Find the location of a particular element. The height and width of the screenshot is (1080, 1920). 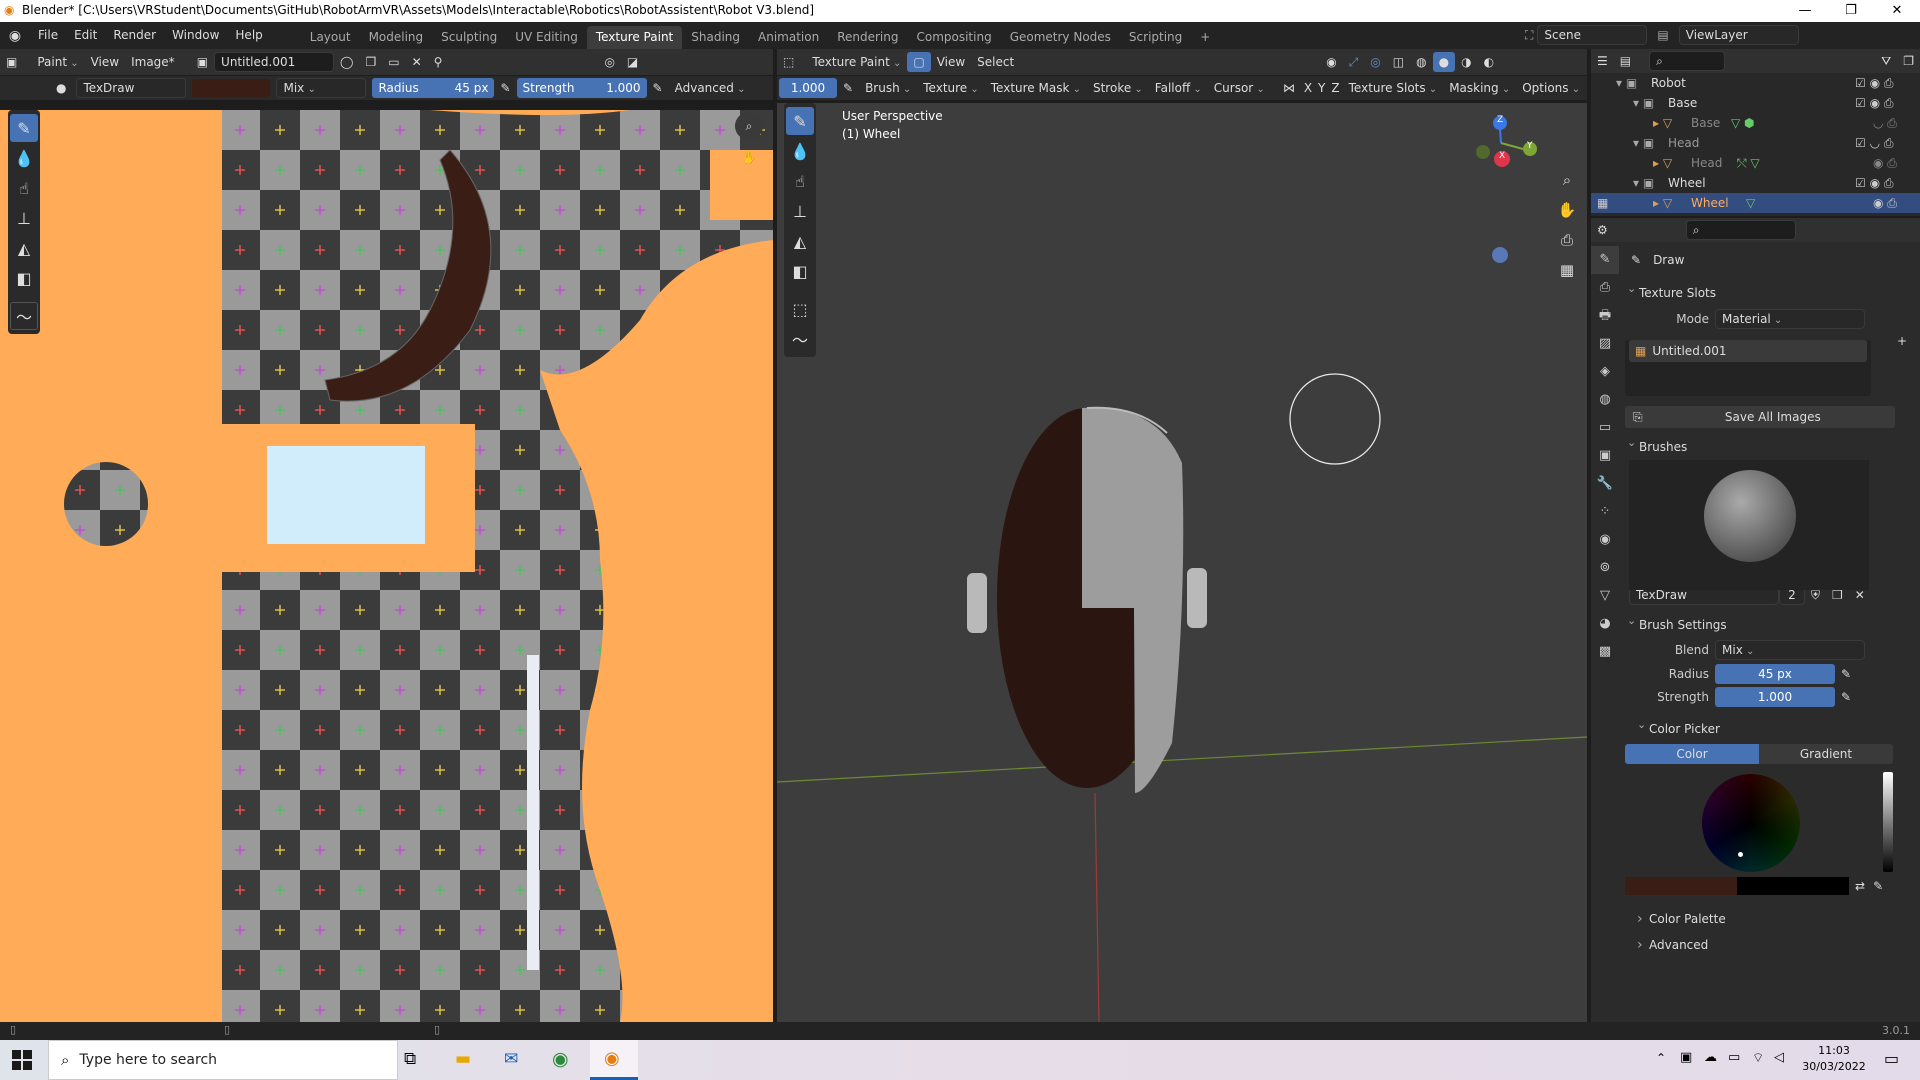

tray-device-icon: ▣ is located at coordinates (1686, 1057).